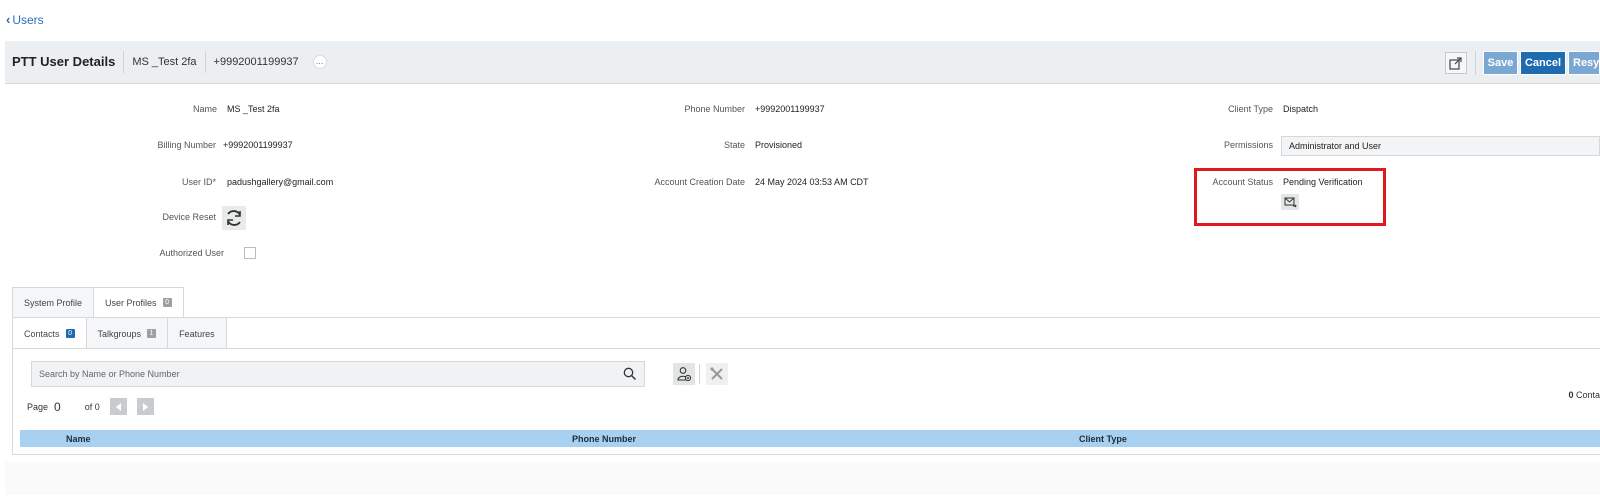 The image size is (1600, 504). Describe the element at coordinates (42, 333) in the screenshot. I see `tab-label: Contacts` at that location.